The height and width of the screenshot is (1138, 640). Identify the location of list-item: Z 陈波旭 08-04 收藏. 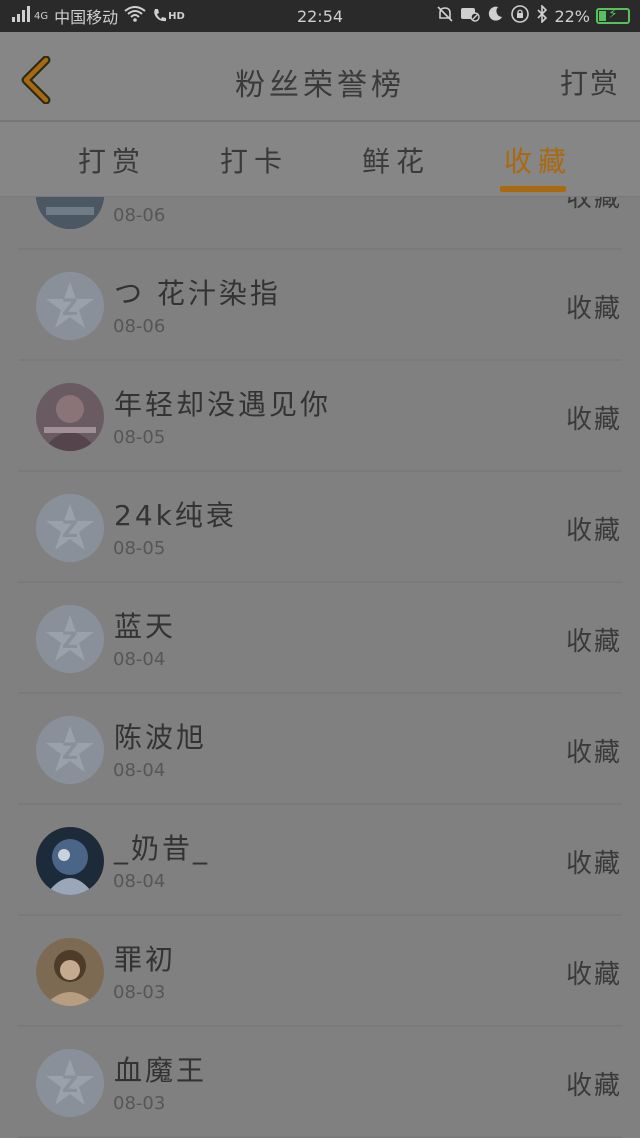
(320, 749).